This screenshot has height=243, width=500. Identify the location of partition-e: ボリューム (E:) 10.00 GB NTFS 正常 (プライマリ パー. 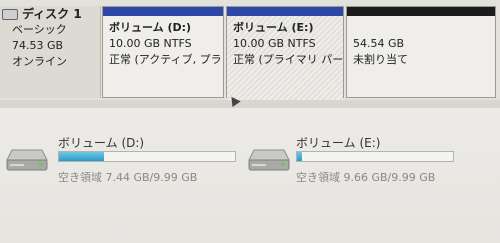
(285, 53).